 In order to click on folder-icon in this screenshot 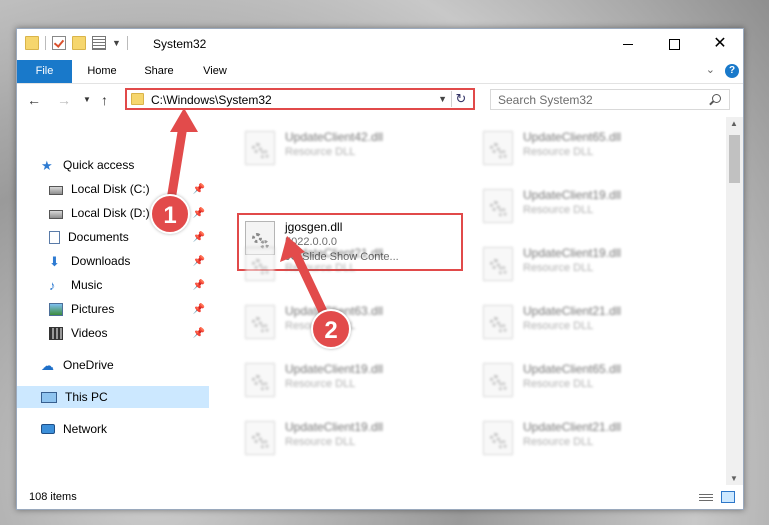, I will do `click(32, 43)`.